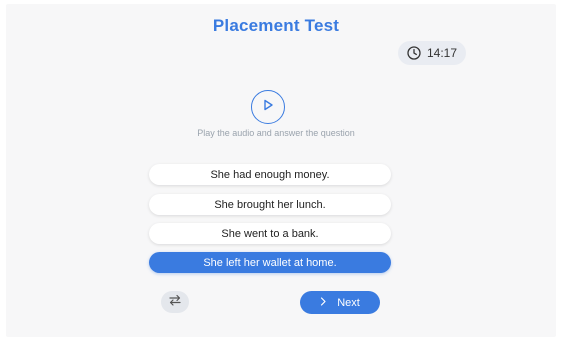 This screenshot has height=341, width=562. I want to click on page-title: Placement Test, so click(276, 25).